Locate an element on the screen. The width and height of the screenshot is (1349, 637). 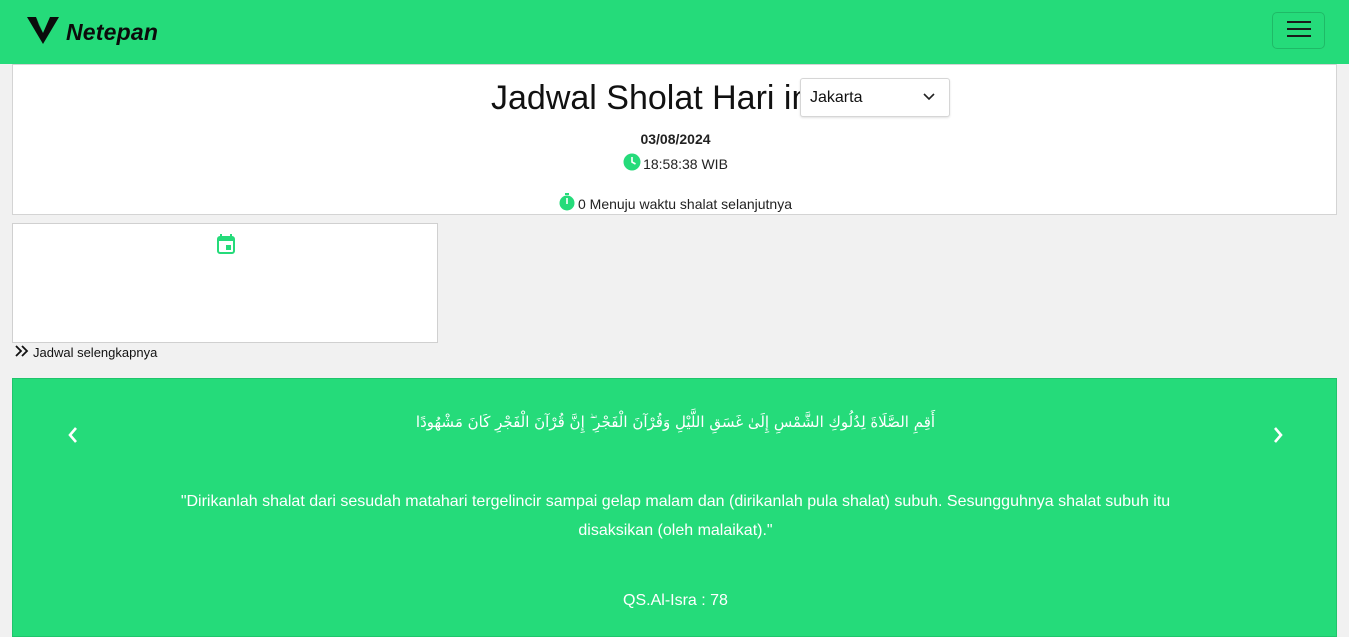
navbar: Netepan is located at coordinates (674, 32).